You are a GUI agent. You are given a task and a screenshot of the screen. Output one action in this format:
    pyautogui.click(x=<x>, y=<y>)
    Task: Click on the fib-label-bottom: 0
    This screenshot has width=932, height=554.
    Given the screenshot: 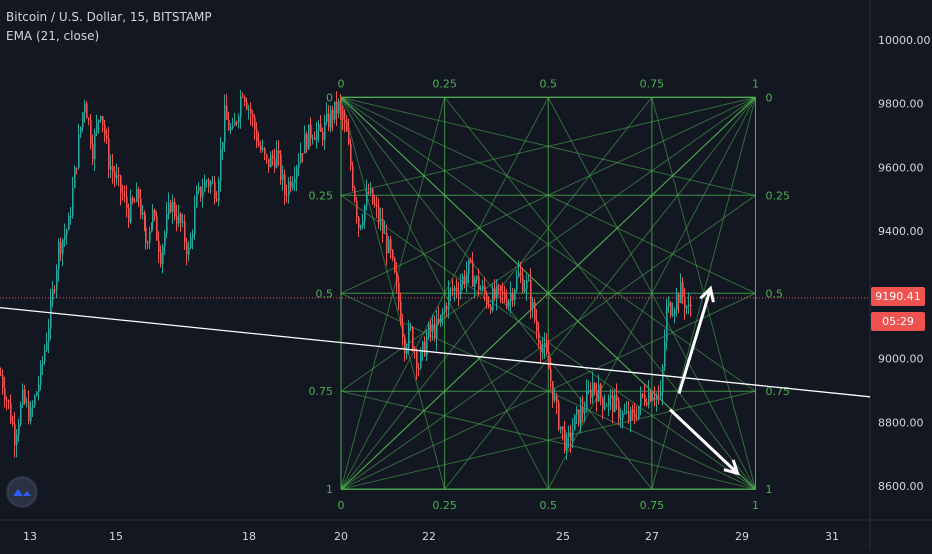 What is the action you would take?
    pyautogui.click(x=341, y=505)
    